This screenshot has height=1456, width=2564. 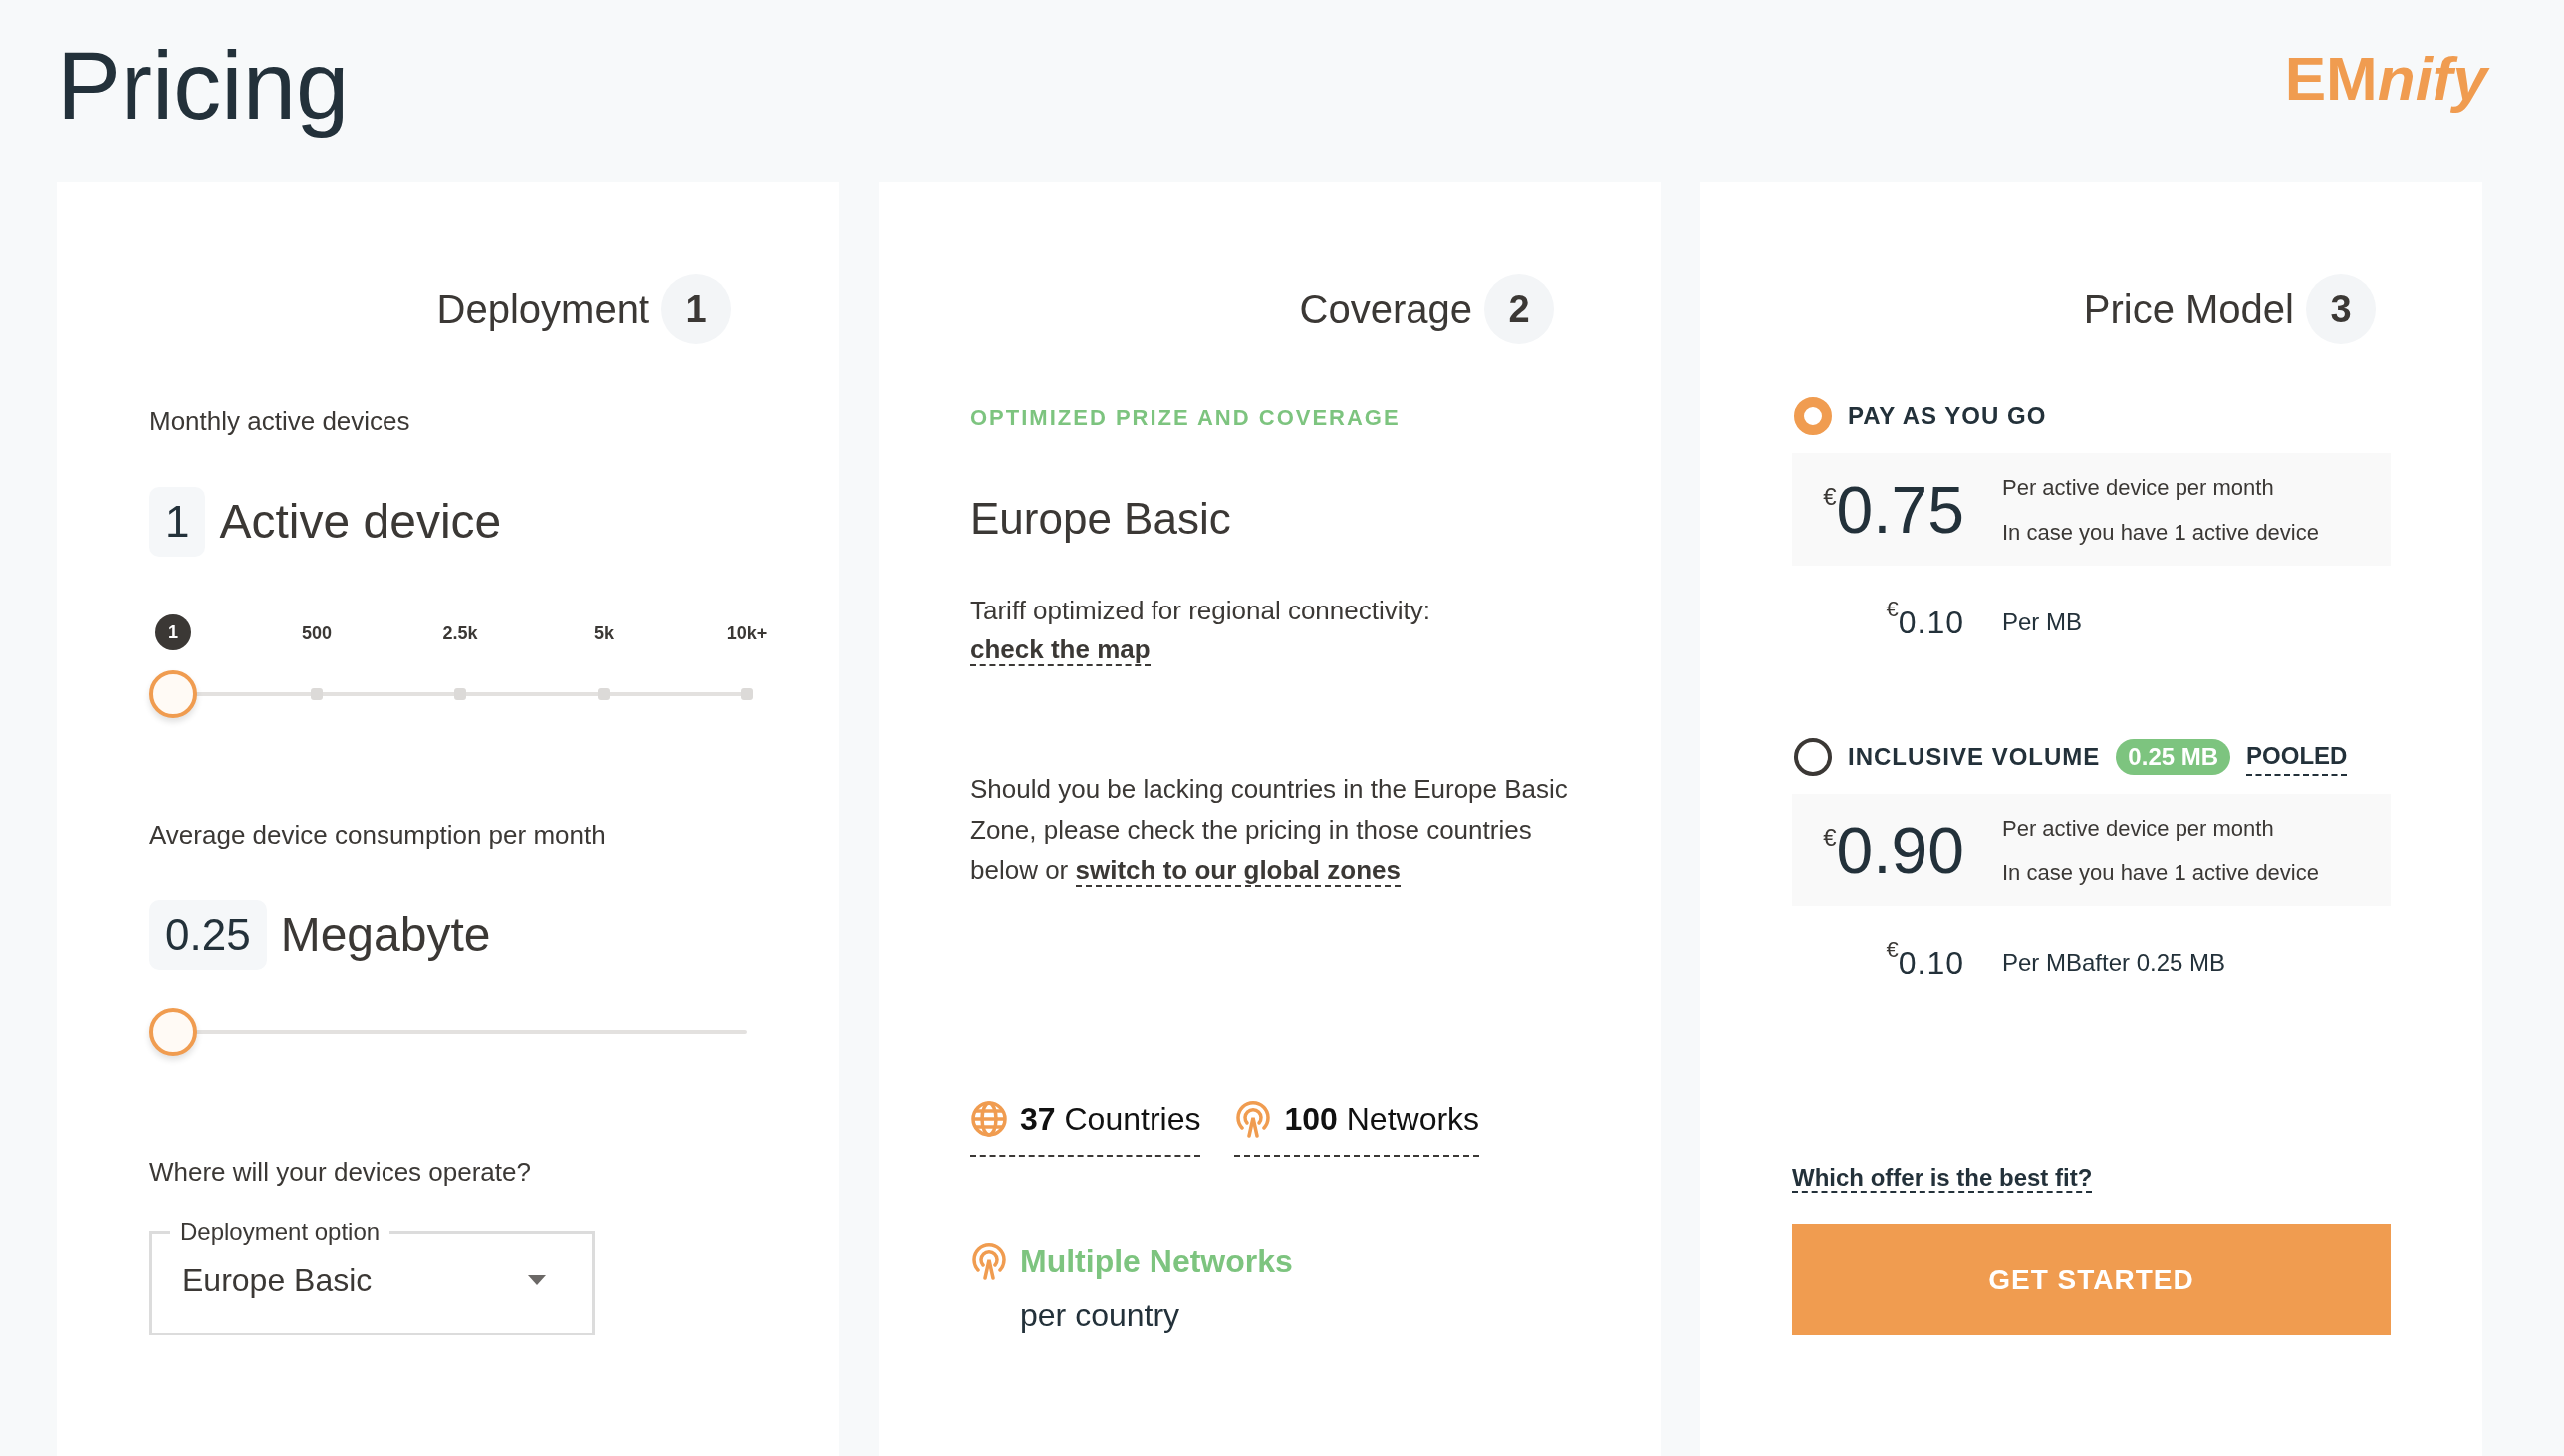 What do you see at coordinates (203, 85) in the screenshot?
I see `page-title: Pricing` at bounding box center [203, 85].